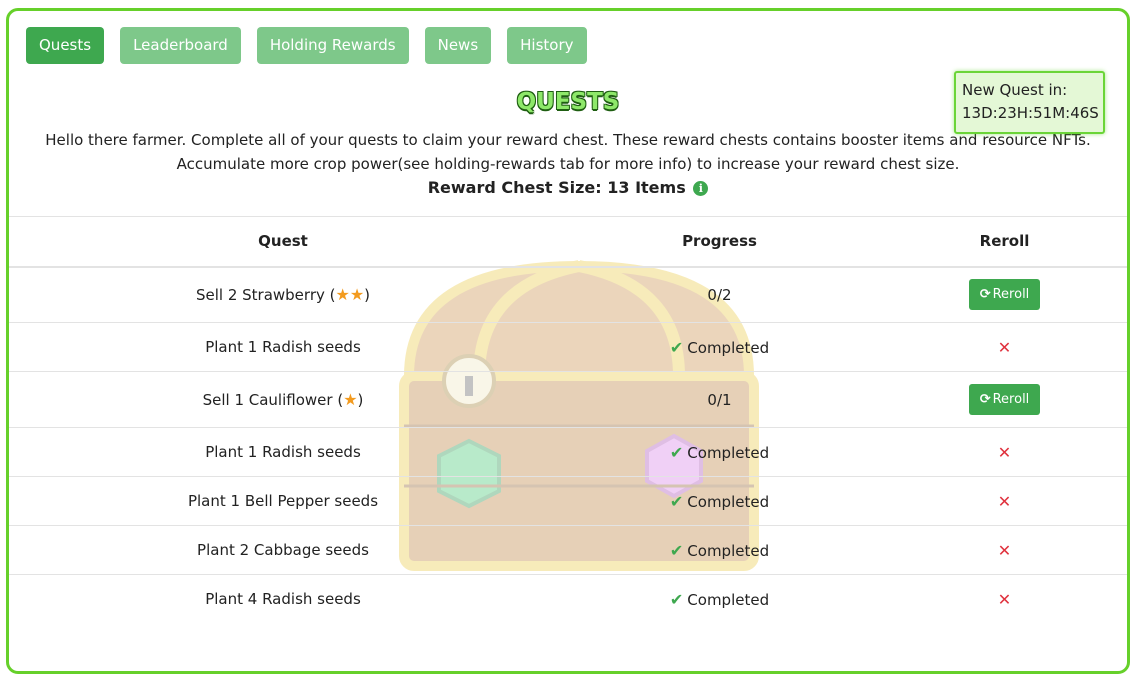 This screenshot has width=1135, height=681. I want to click on table-row: Sell 2 Strawberry (★★) 0/2 ⟳ Reroll, so click(568, 294).